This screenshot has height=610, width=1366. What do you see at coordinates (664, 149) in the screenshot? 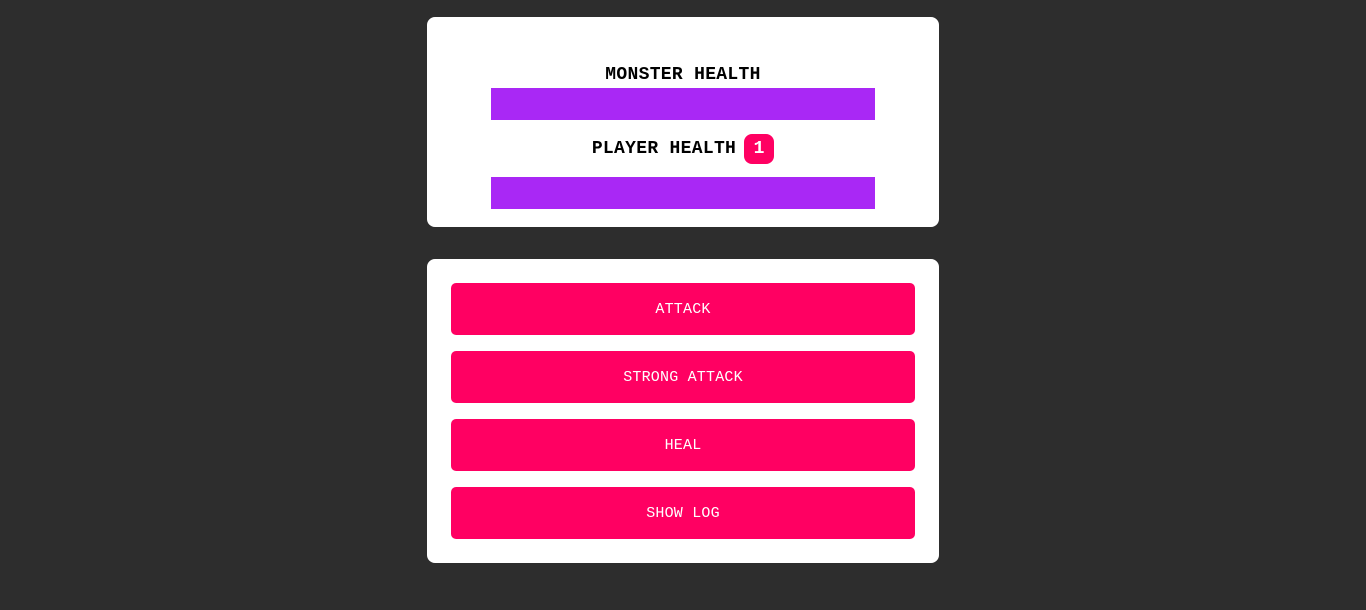
I see `player-health-title: PLAYER HEALTH` at bounding box center [664, 149].